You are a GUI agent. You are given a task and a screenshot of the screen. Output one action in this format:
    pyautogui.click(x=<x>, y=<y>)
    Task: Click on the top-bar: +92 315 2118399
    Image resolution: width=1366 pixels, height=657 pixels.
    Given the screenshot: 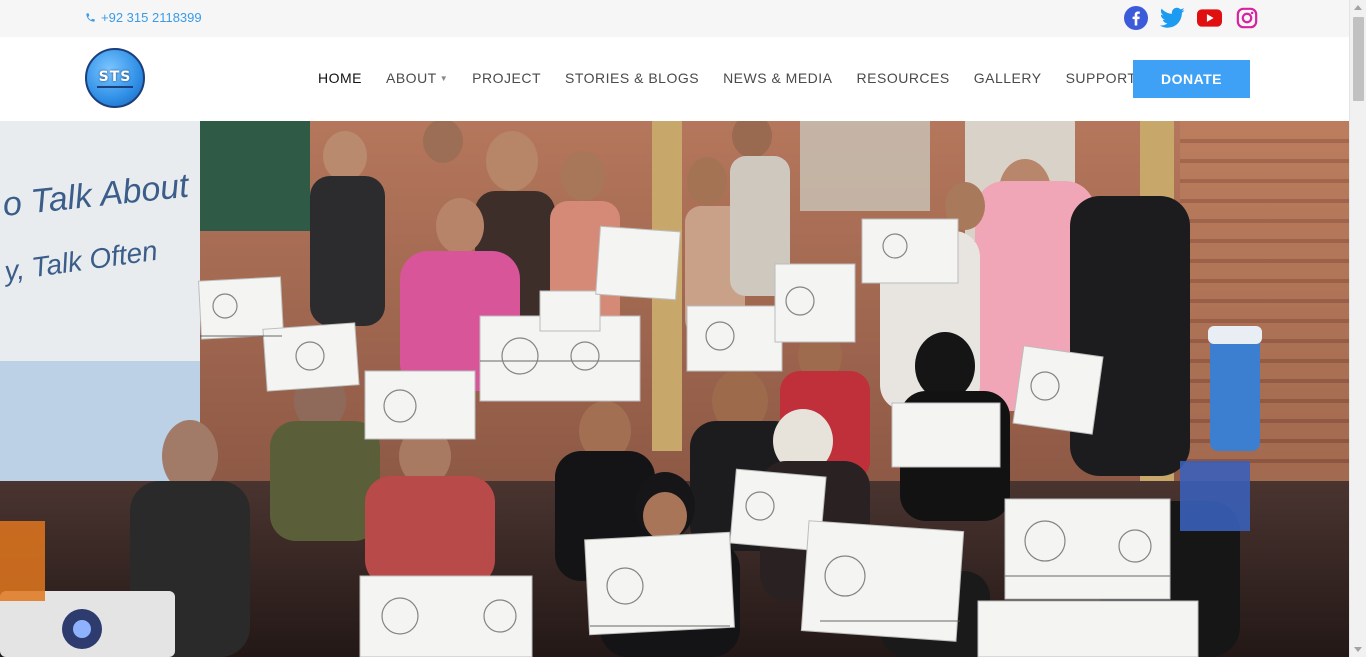 What is the action you would take?
    pyautogui.click(x=674, y=19)
    